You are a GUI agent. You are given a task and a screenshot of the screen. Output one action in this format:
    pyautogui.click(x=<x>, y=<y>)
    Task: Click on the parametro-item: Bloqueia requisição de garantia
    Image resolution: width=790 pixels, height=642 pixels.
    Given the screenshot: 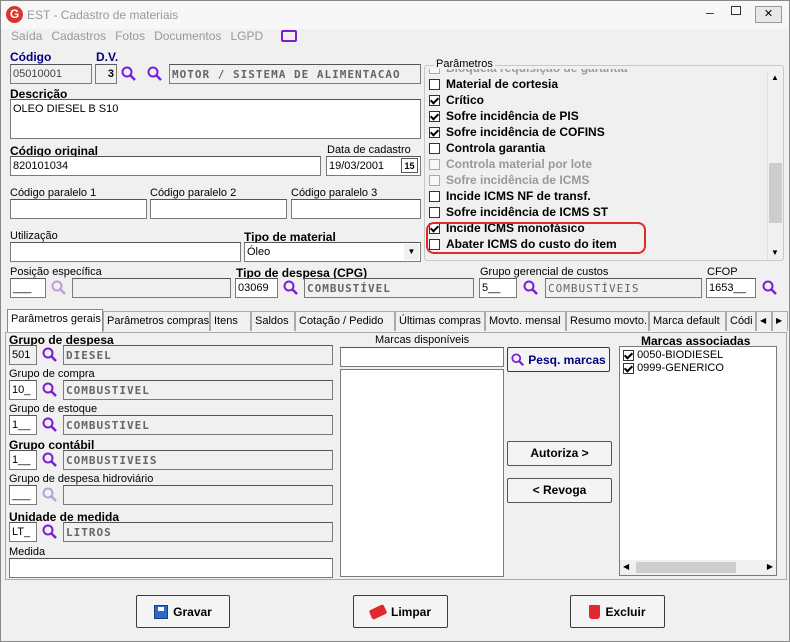 What is the action you would take?
    pyautogui.click(x=528, y=73)
    